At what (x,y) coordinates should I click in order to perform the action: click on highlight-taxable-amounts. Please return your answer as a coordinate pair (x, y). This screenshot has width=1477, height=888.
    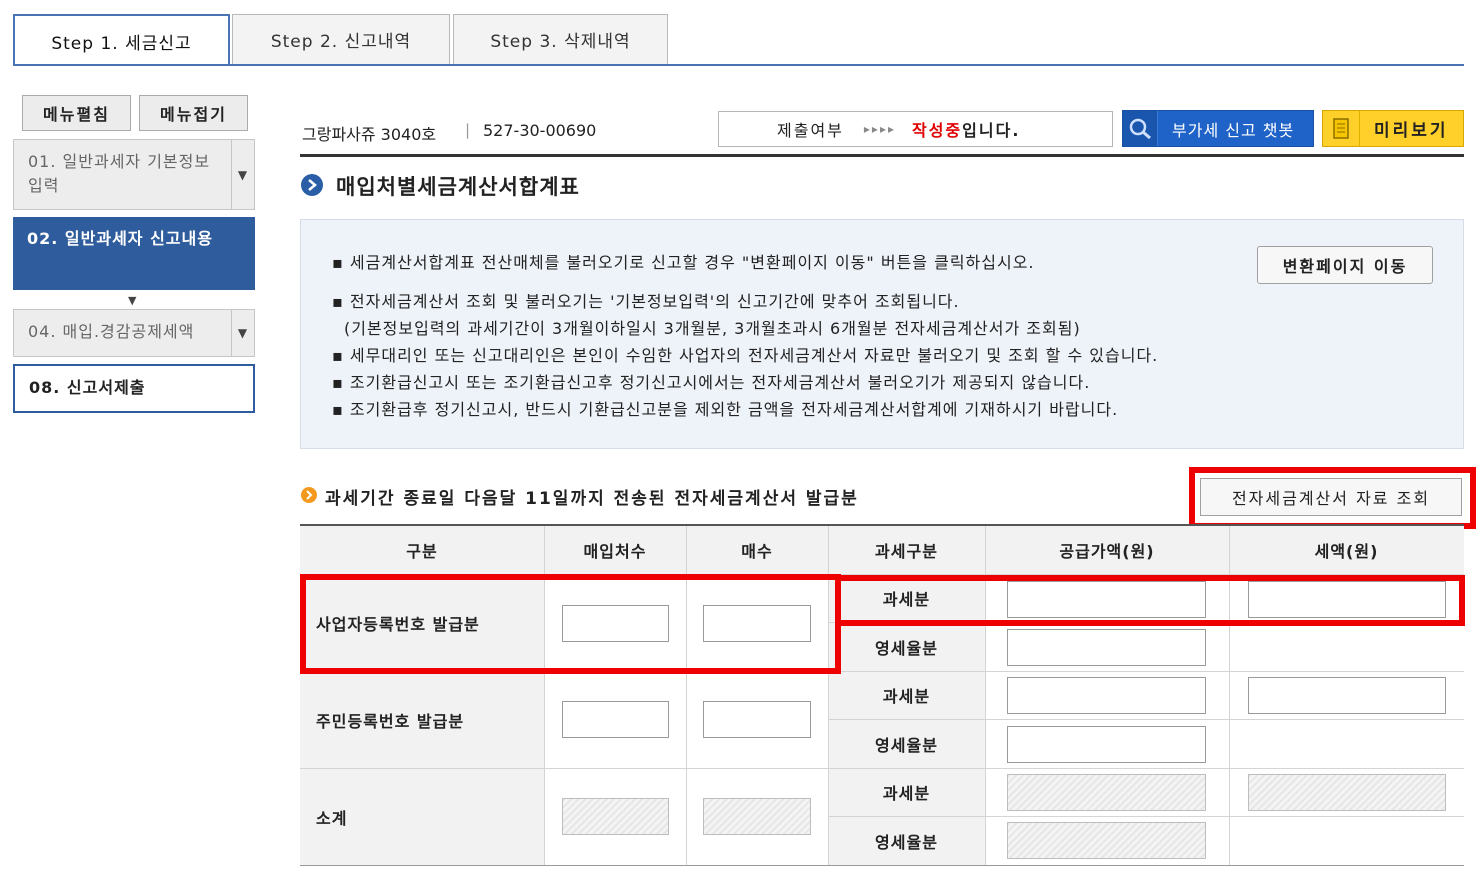
    Looking at the image, I should click on (1150, 600).